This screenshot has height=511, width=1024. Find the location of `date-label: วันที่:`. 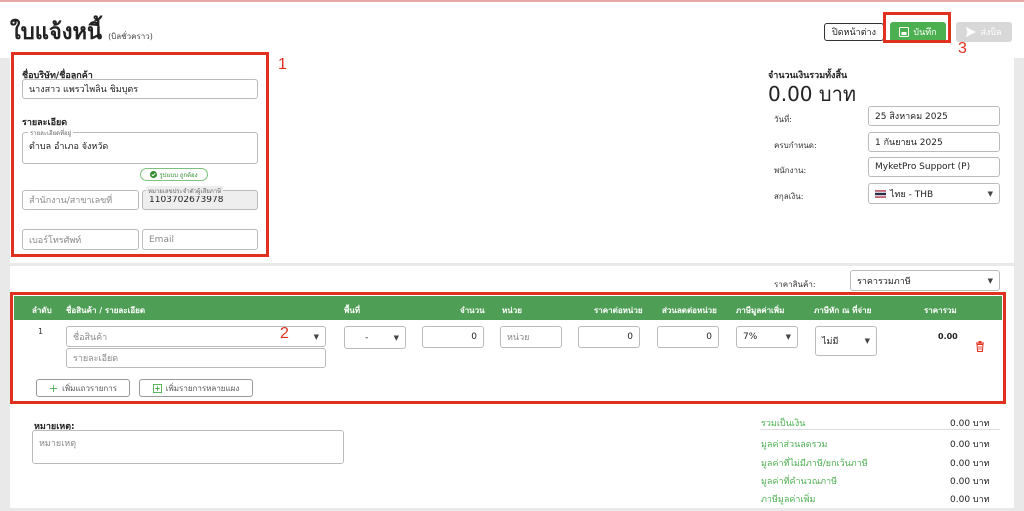

date-label: วันที่: is located at coordinates (783, 119).